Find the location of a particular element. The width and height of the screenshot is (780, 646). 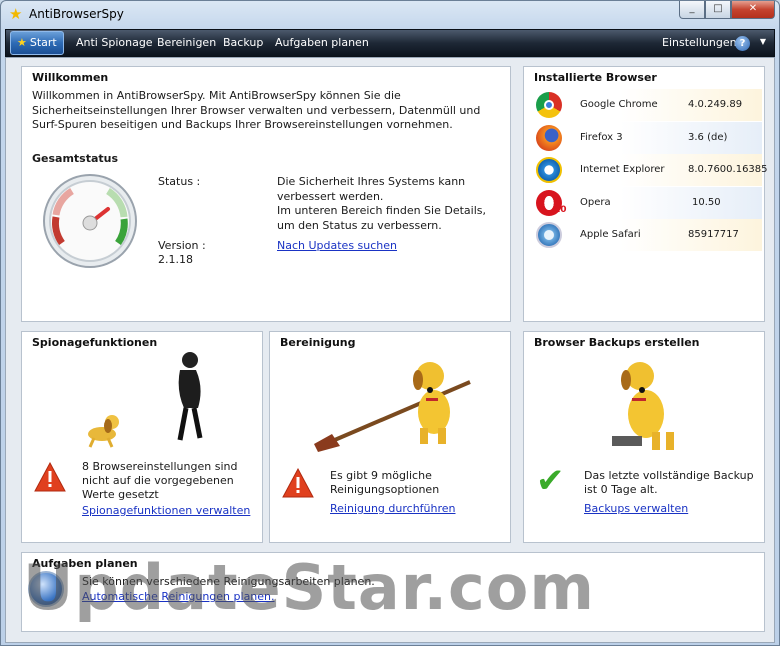

chrome-icon is located at coordinates (549, 105).